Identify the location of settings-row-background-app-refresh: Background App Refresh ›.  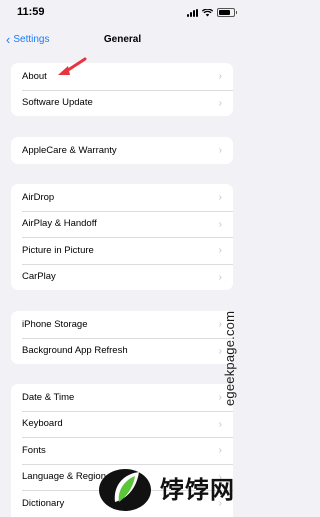
(122, 351).